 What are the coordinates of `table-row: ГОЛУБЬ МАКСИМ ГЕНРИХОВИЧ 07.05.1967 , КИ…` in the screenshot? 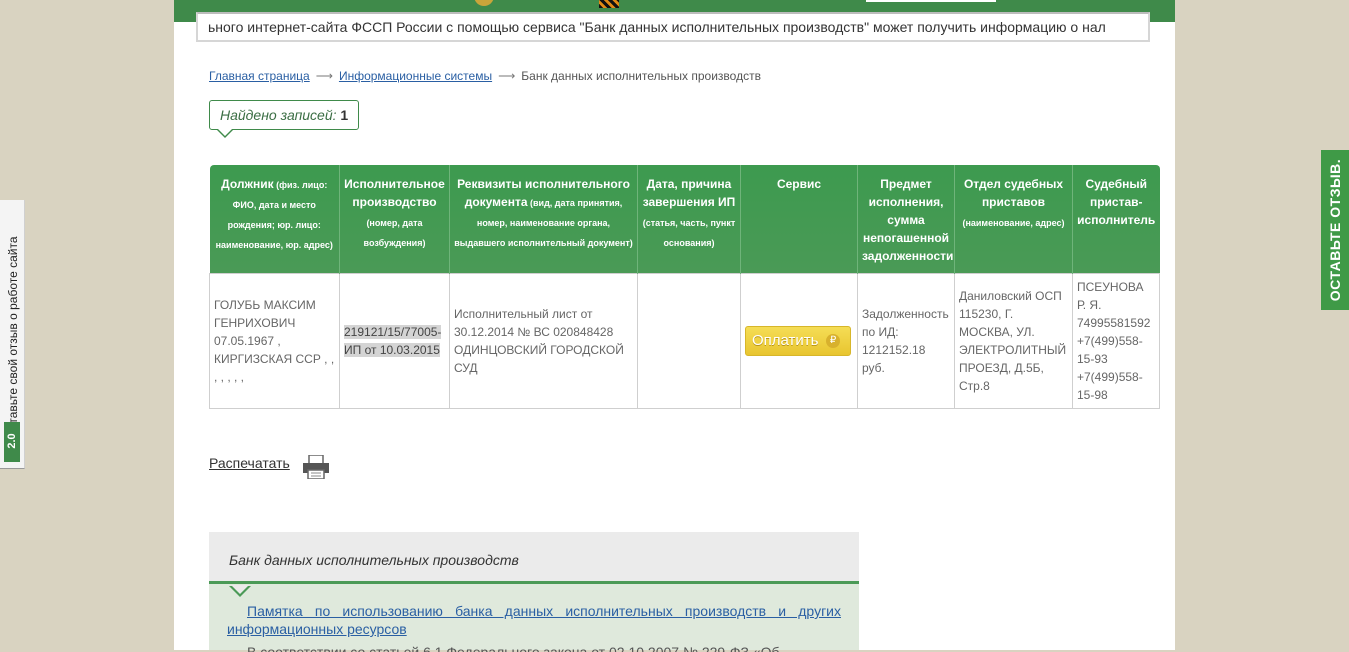 It's located at (684, 341).